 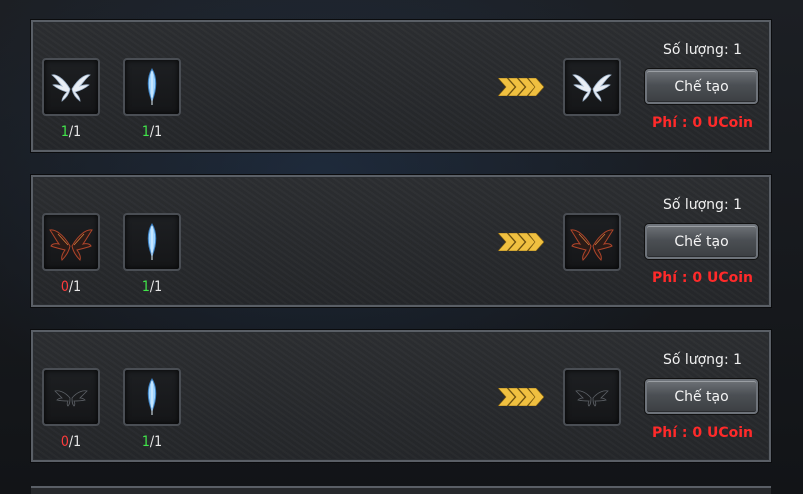 I want to click on material-count-1: 1/1, so click(x=71, y=132).